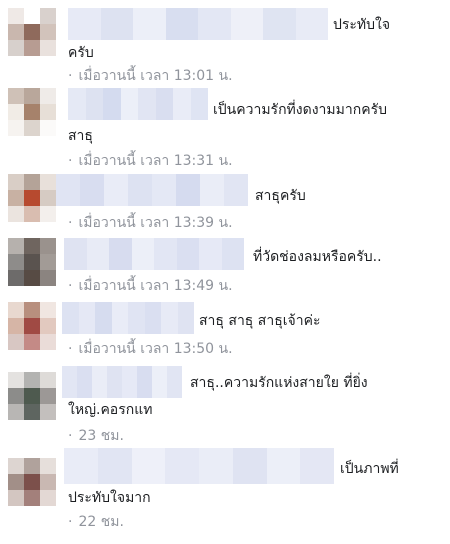 The image size is (450, 544). What do you see at coordinates (362, 25) in the screenshot?
I see `comment-text-line-1: ประทับใจ` at bounding box center [362, 25].